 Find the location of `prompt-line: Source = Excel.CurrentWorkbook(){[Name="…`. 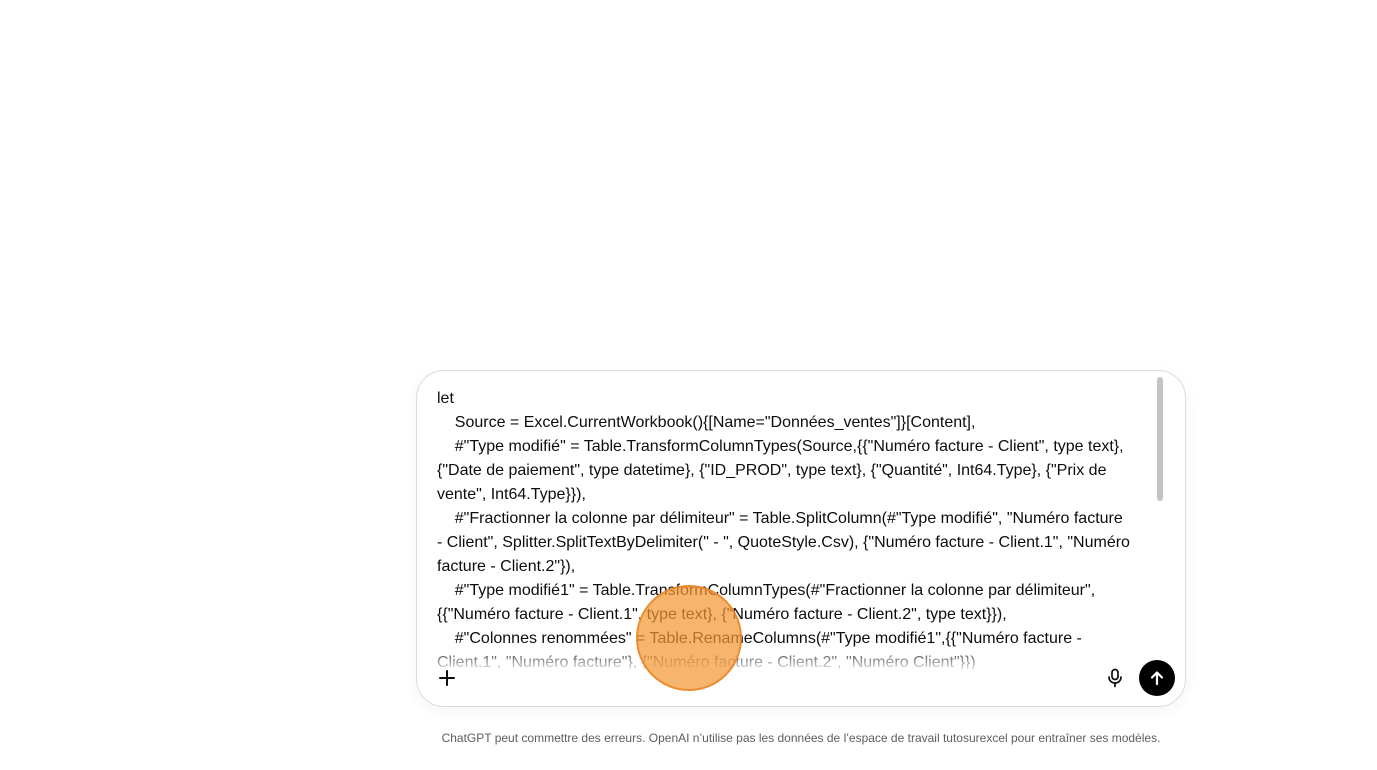

prompt-line: Source = Excel.CurrentWorkbook(){[Name="… is located at coordinates (706, 422).